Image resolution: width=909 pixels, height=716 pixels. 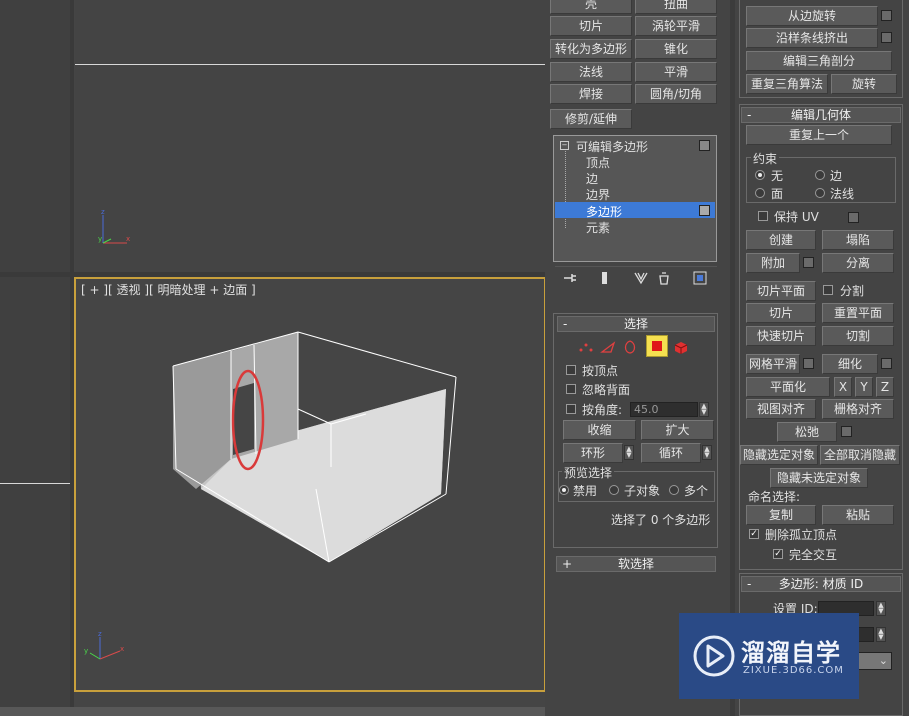 I want to click on create-button: 创建, so click(x=781, y=240).